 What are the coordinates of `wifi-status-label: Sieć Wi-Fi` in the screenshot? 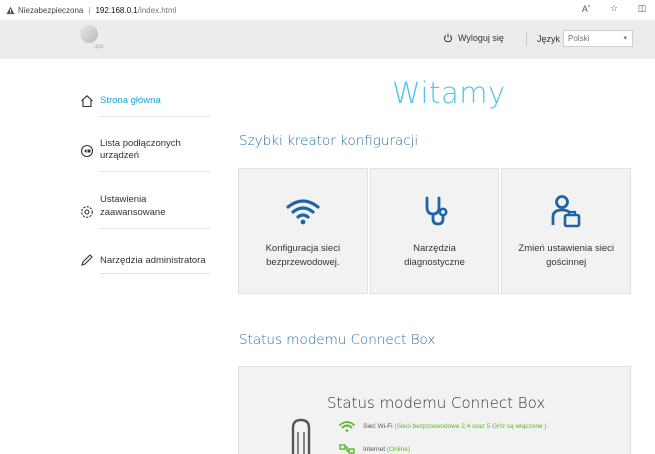 It's located at (378, 426).